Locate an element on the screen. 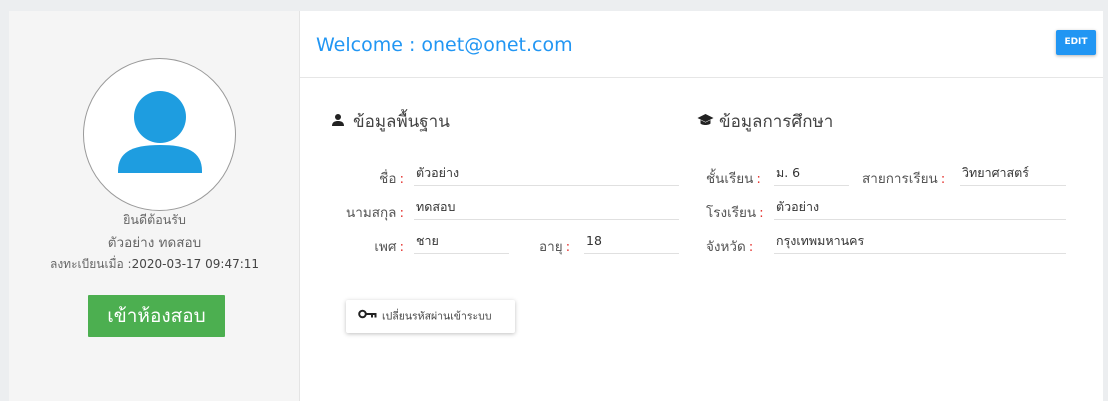 Image resolution: width=1108 pixels, height=401 pixels. first-name-label: ชื่อ: is located at coordinates (391, 179).